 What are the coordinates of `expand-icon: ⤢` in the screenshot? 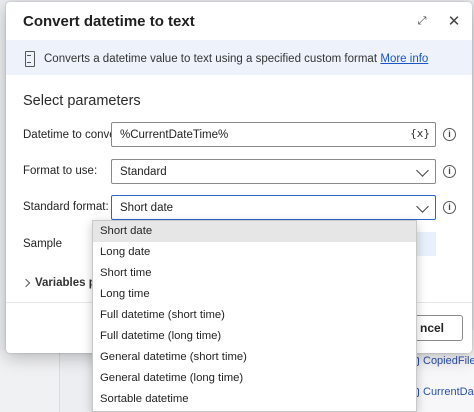 It's located at (422, 21).